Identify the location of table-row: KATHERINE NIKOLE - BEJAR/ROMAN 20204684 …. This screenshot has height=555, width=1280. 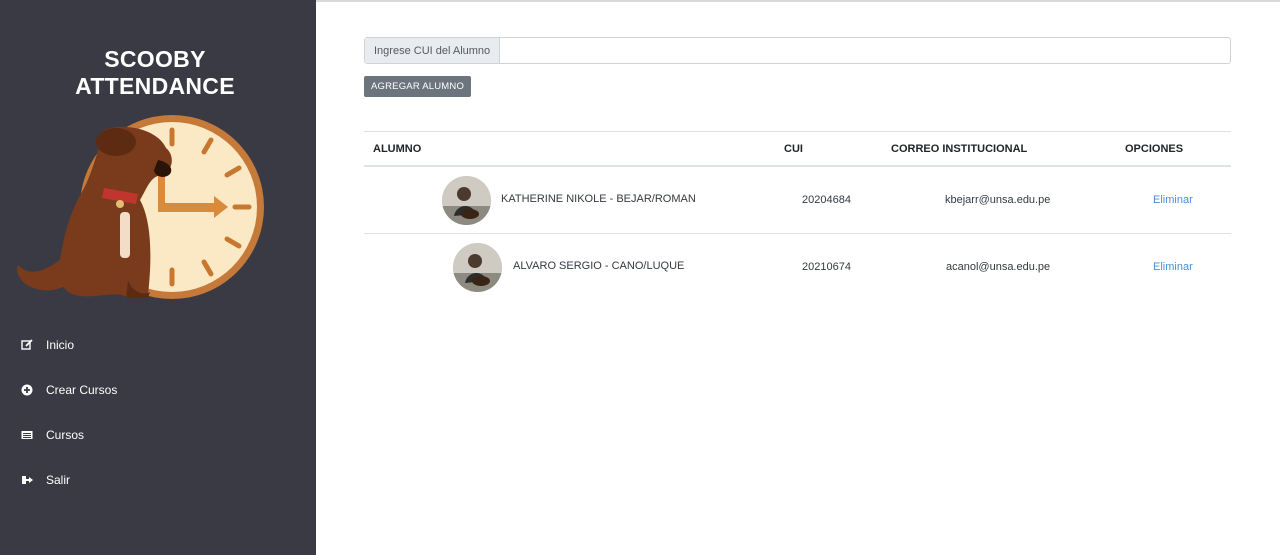
(797, 200).